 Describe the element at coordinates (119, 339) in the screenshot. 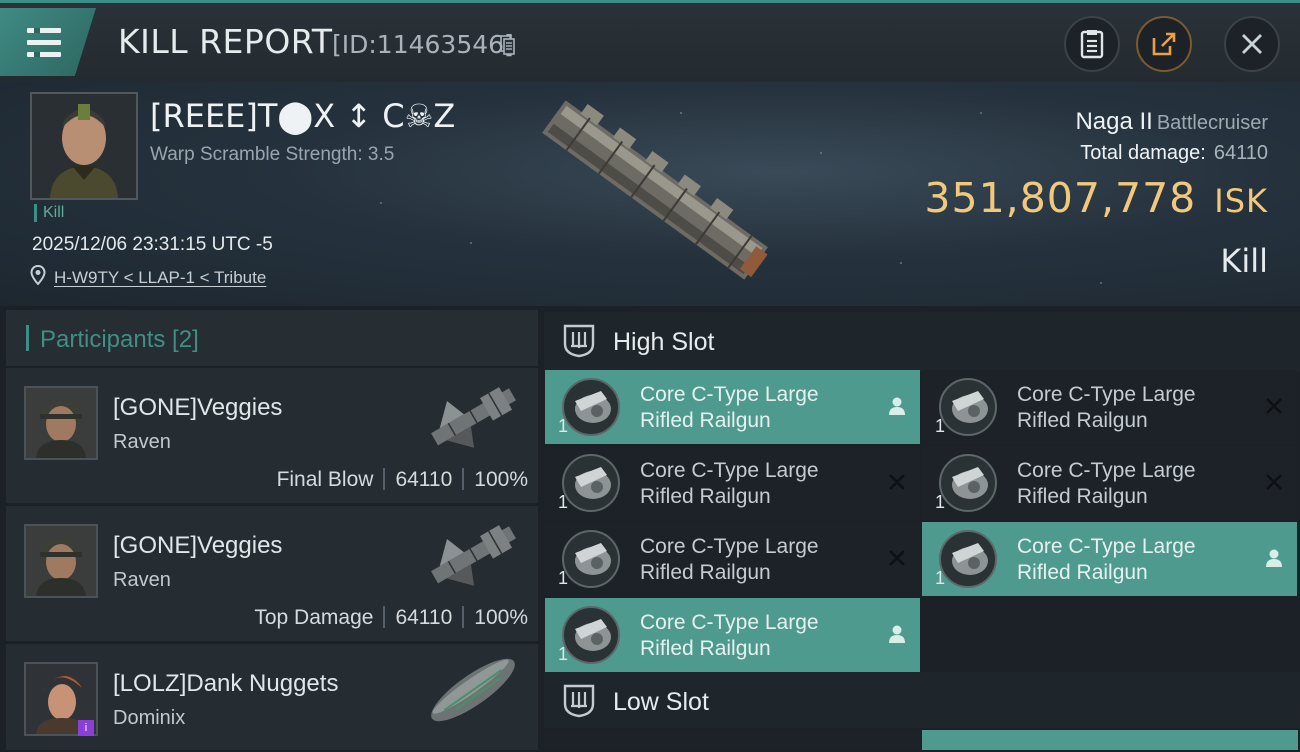

I see `participants-title: Participants [2]` at that location.